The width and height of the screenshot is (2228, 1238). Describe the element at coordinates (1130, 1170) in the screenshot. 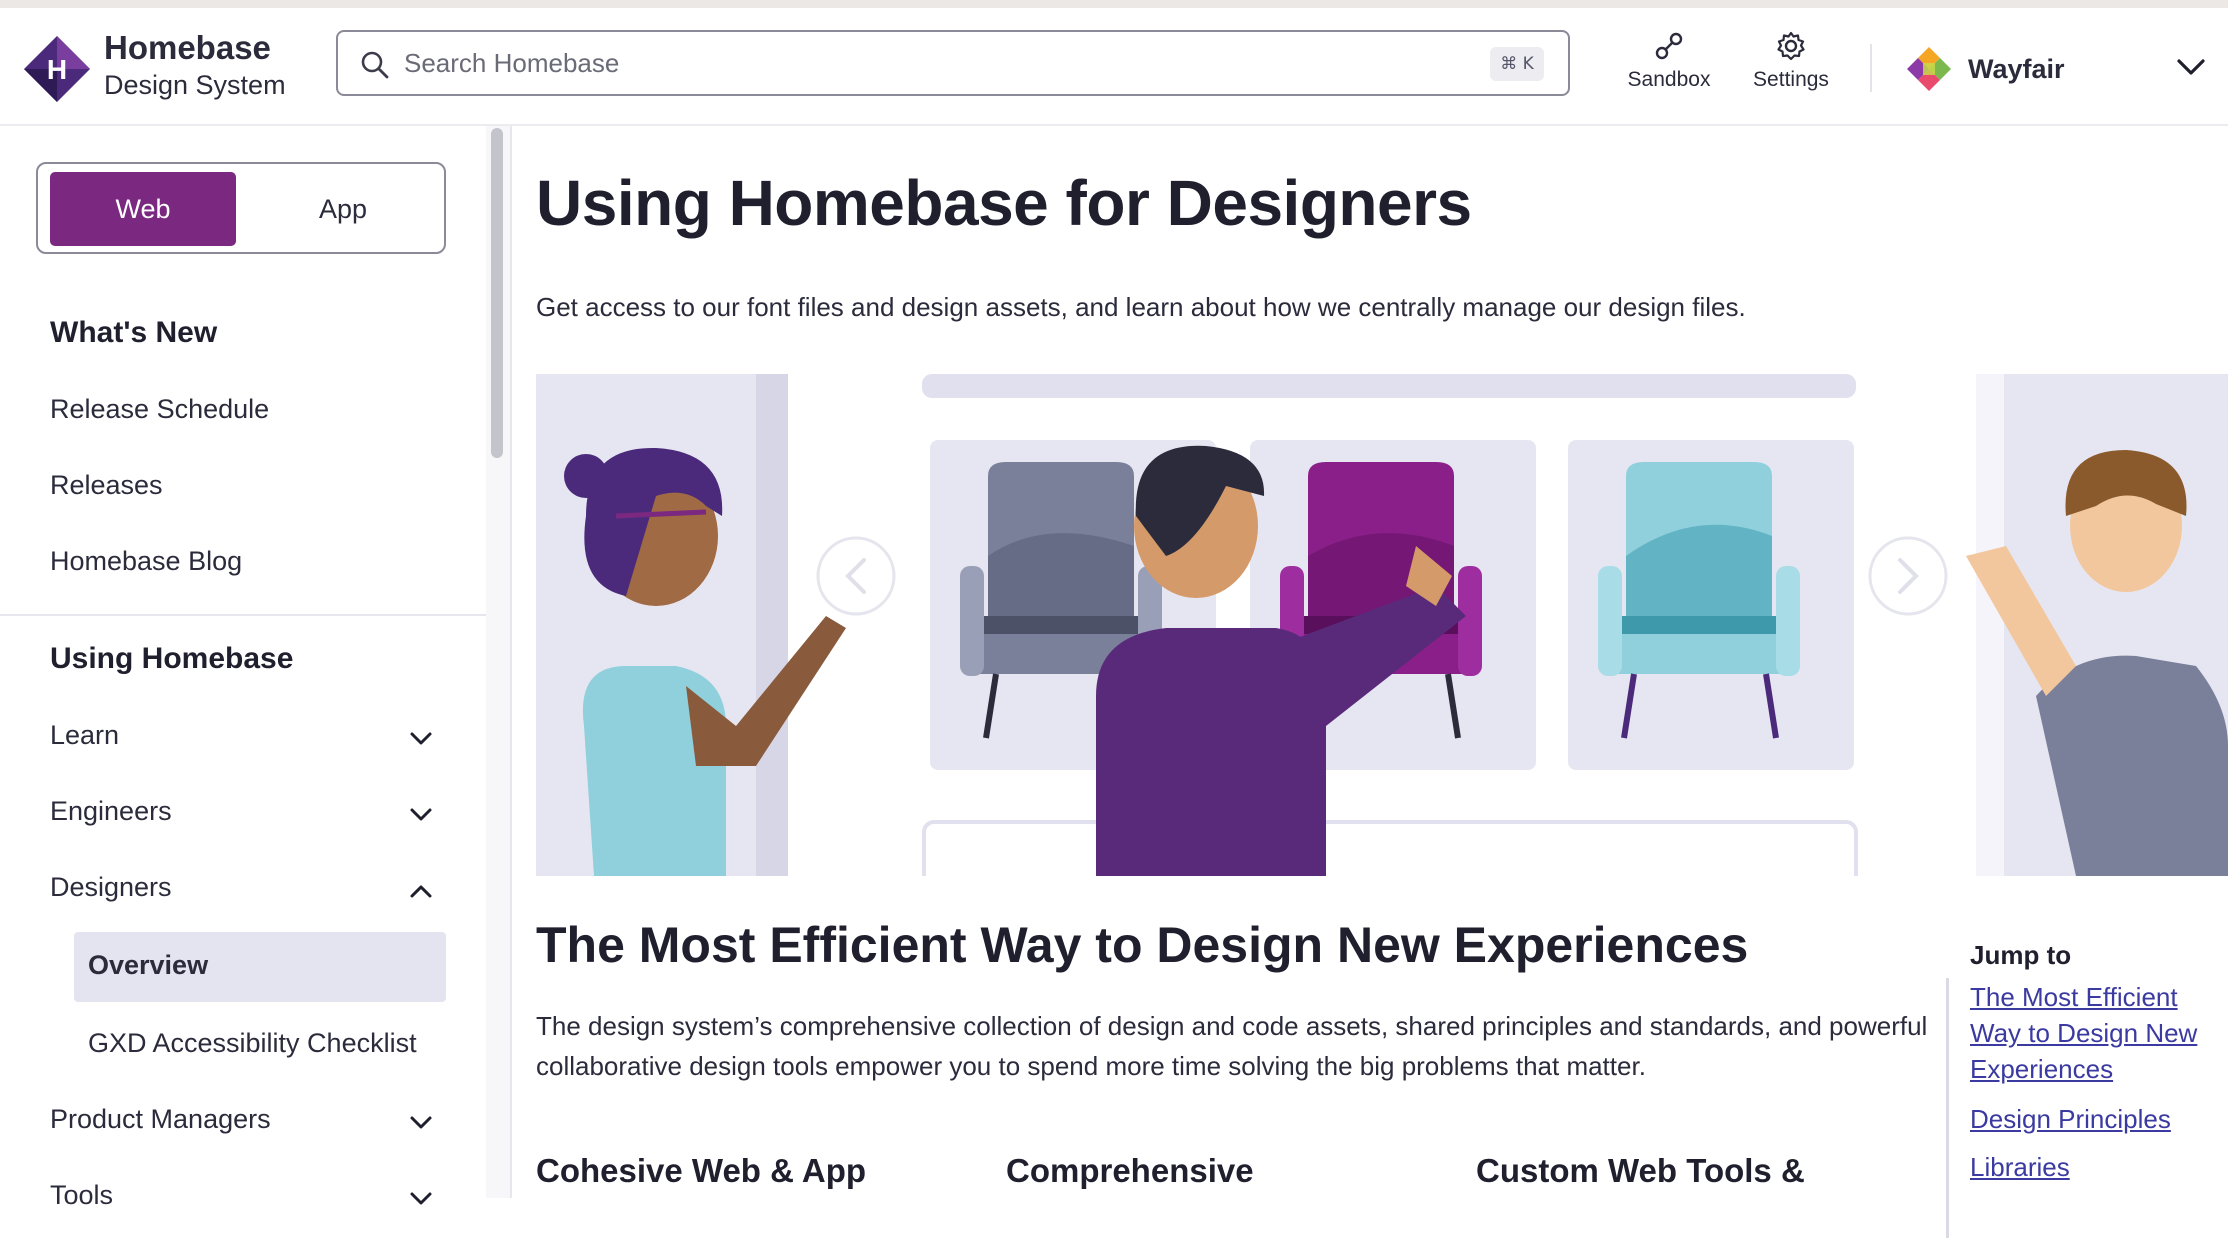

I see `column-heading-comprehensive: Comprehensive` at that location.